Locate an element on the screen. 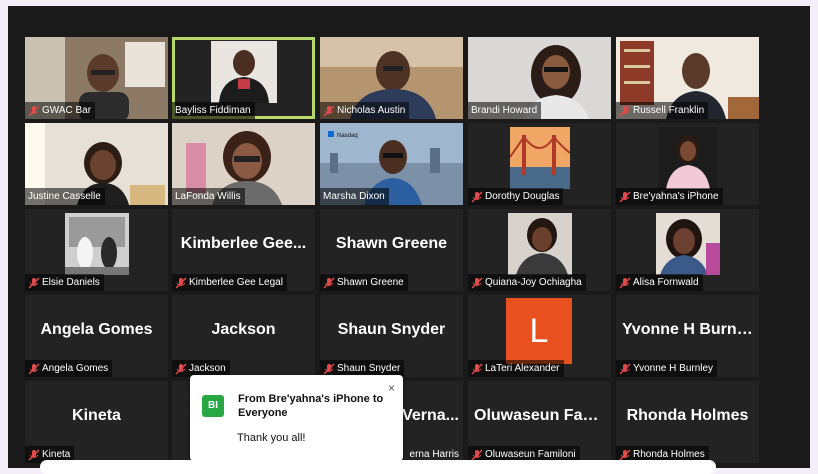 Image resolution: width=818 pixels, height=474 pixels. participant-label: Dorothy Douglas is located at coordinates (516, 196).